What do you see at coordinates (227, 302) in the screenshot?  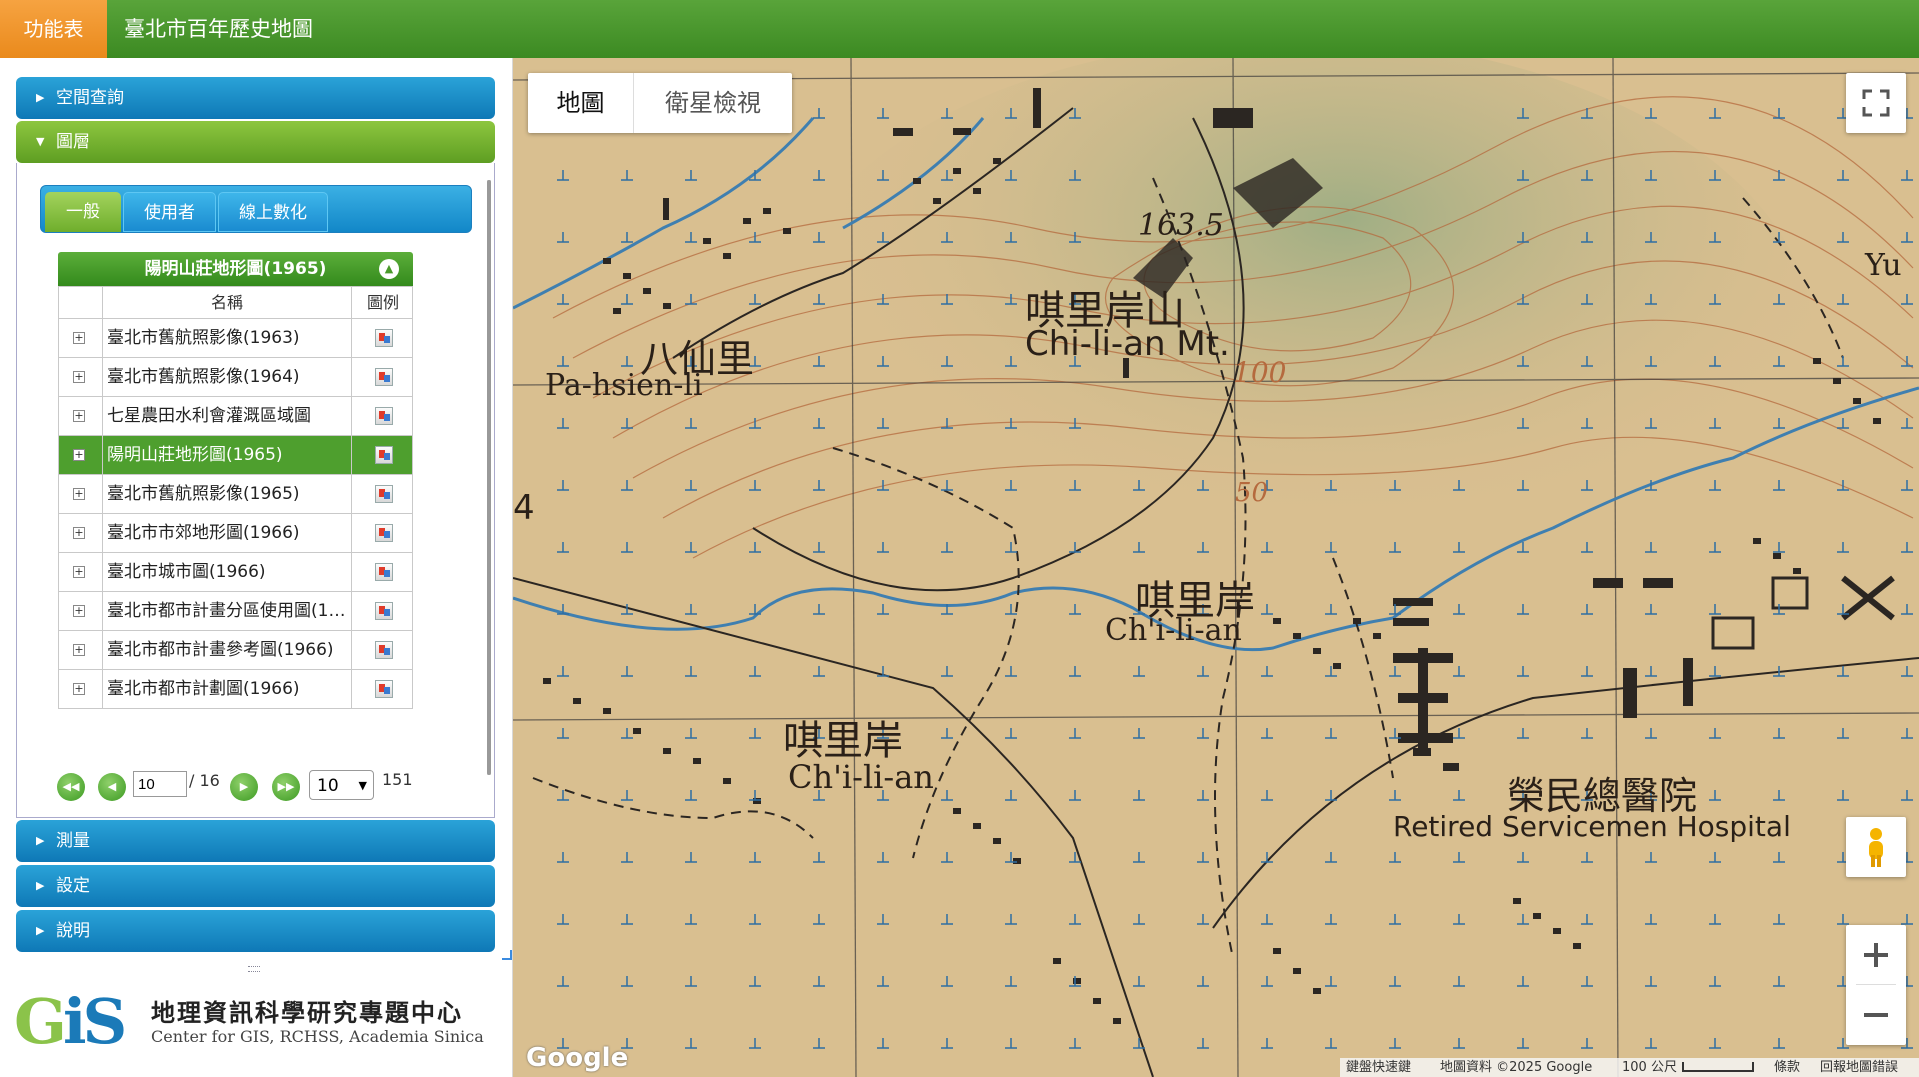 I see `name-column-header: 名稱` at bounding box center [227, 302].